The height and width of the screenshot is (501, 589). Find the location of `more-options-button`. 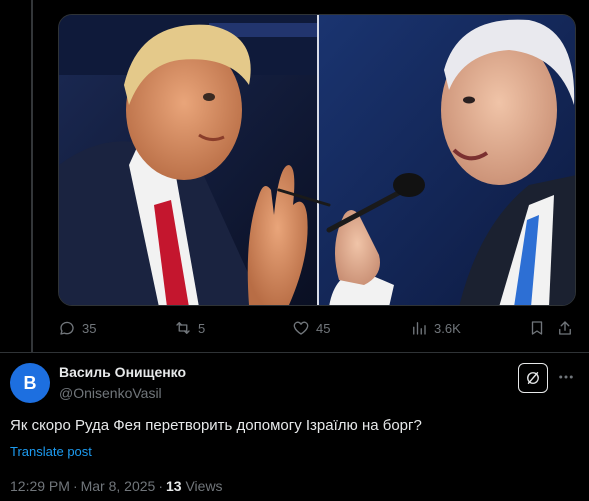

more-options-button is located at coordinates (566, 377).